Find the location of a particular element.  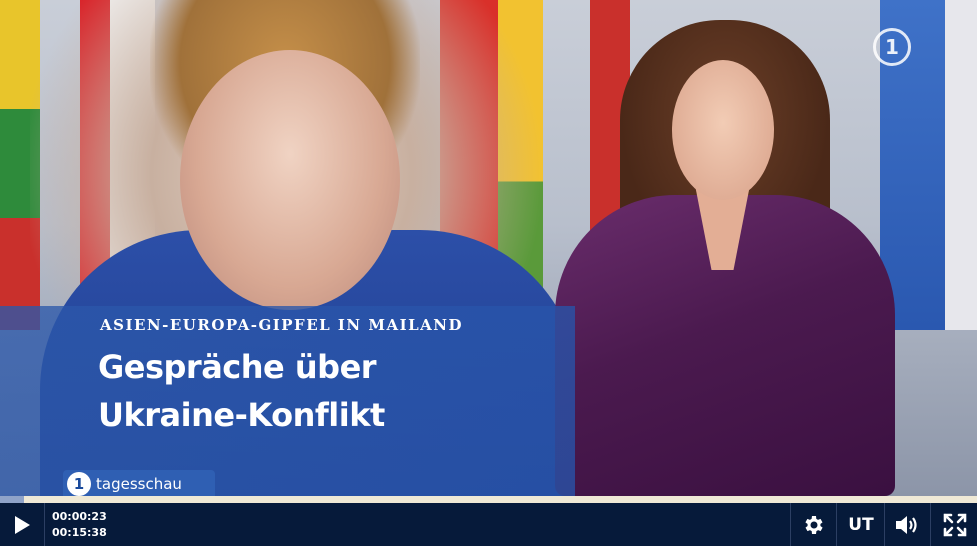

headline-kicker: ASIEN-EUROPA-GIPFEL IN MAILAND is located at coordinates (282, 325).